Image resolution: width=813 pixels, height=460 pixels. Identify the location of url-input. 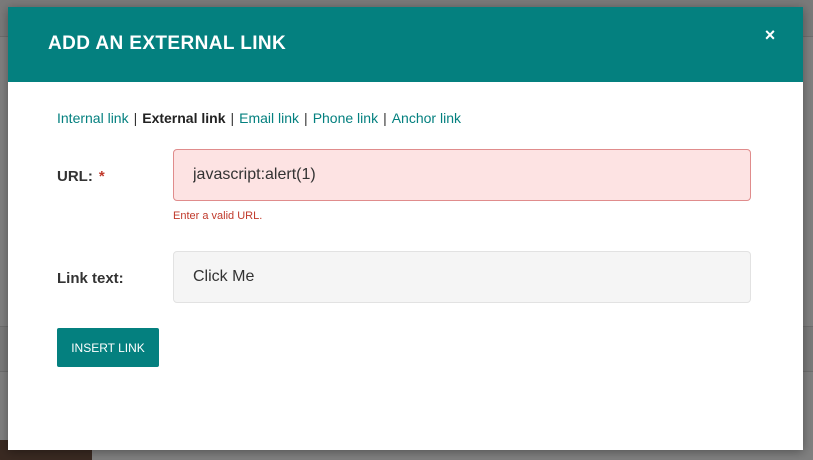
(462, 175).